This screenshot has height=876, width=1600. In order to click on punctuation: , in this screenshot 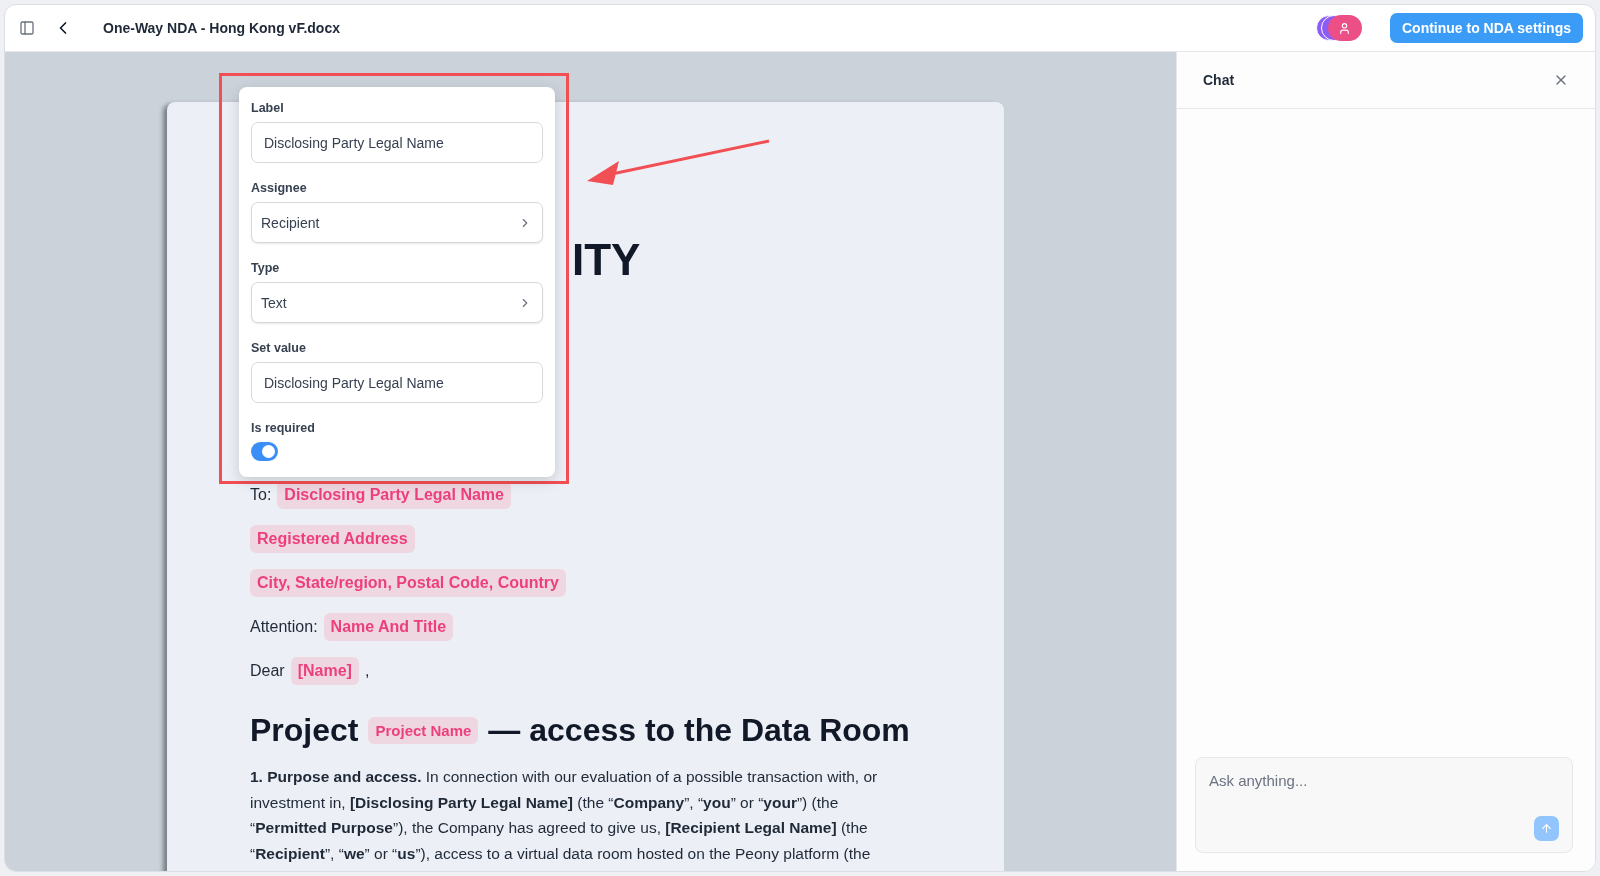, I will do `click(367, 671)`.